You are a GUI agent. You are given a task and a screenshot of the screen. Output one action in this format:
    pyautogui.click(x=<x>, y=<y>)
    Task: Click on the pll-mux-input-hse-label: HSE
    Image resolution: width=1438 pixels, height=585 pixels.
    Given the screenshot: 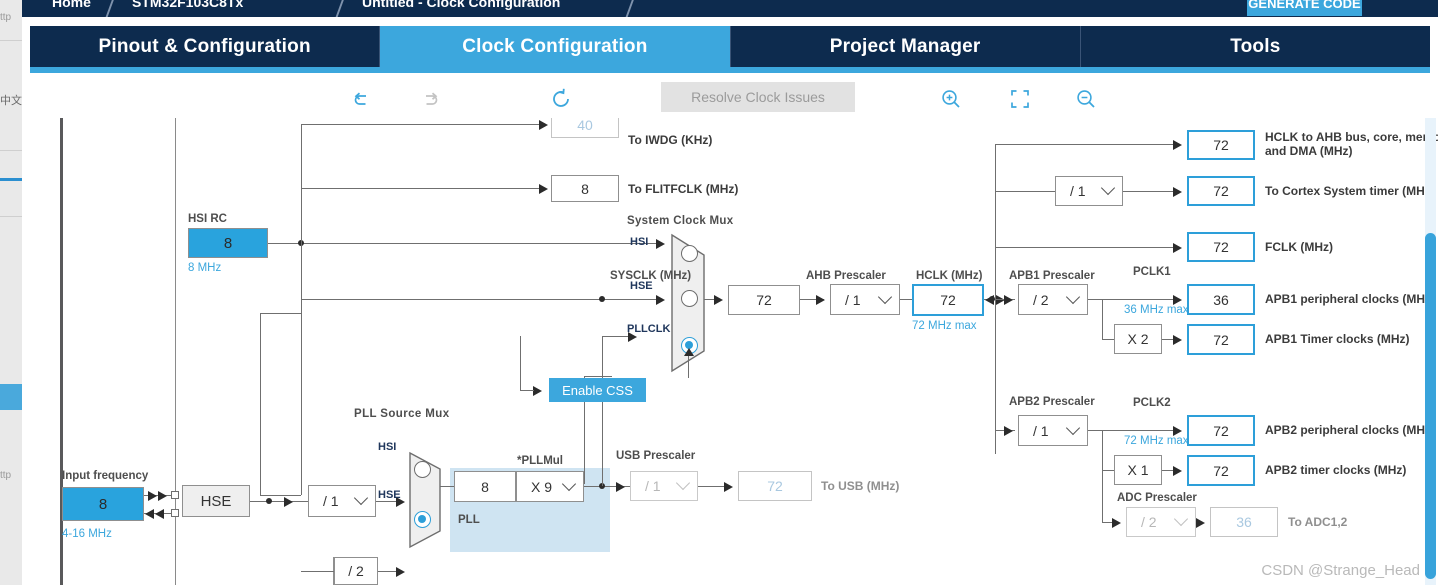 What is the action you would take?
    pyautogui.click(x=389, y=495)
    